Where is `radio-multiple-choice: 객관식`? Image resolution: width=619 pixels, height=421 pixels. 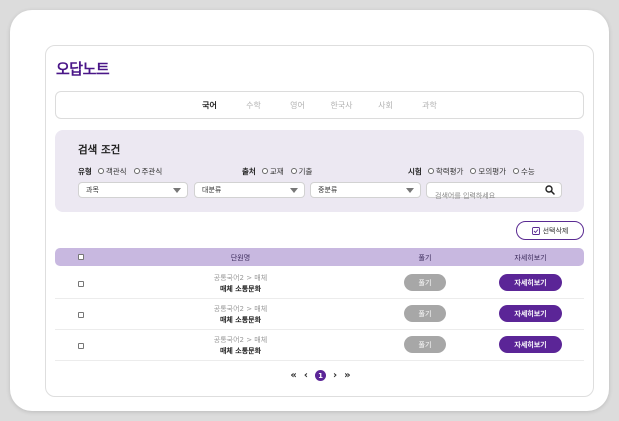 radio-multiple-choice: 객관식 is located at coordinates (112, 171).